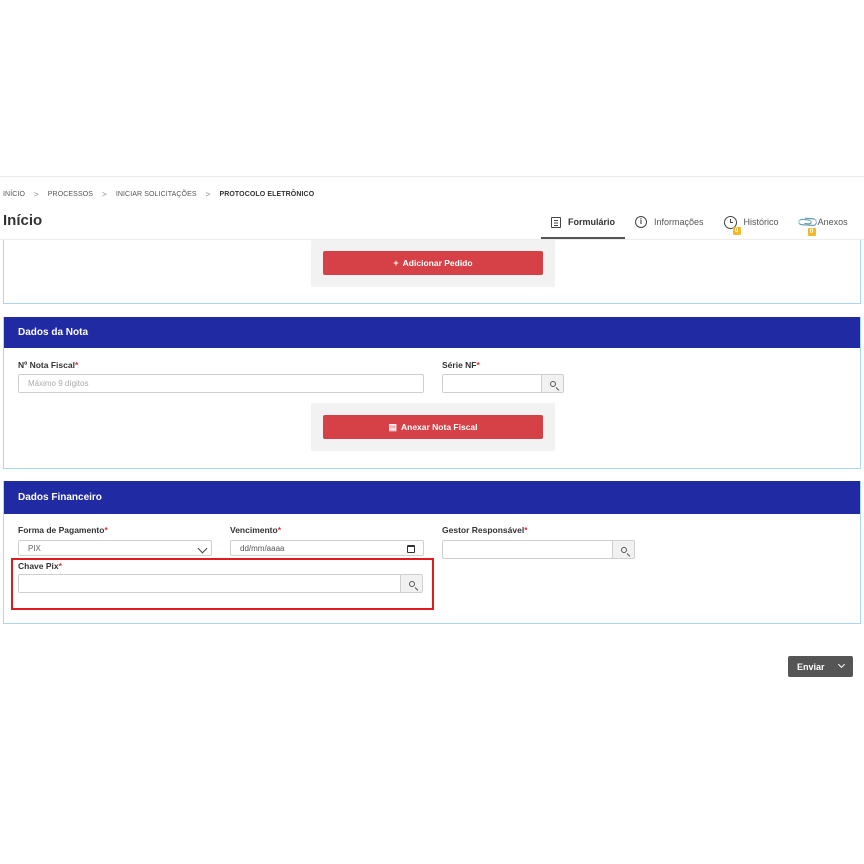 The height and width of the screenshot is (864, 864). Describe the element at coordinates (679, 222) in the screenshot. I see `tab-label: Informações` at that location.